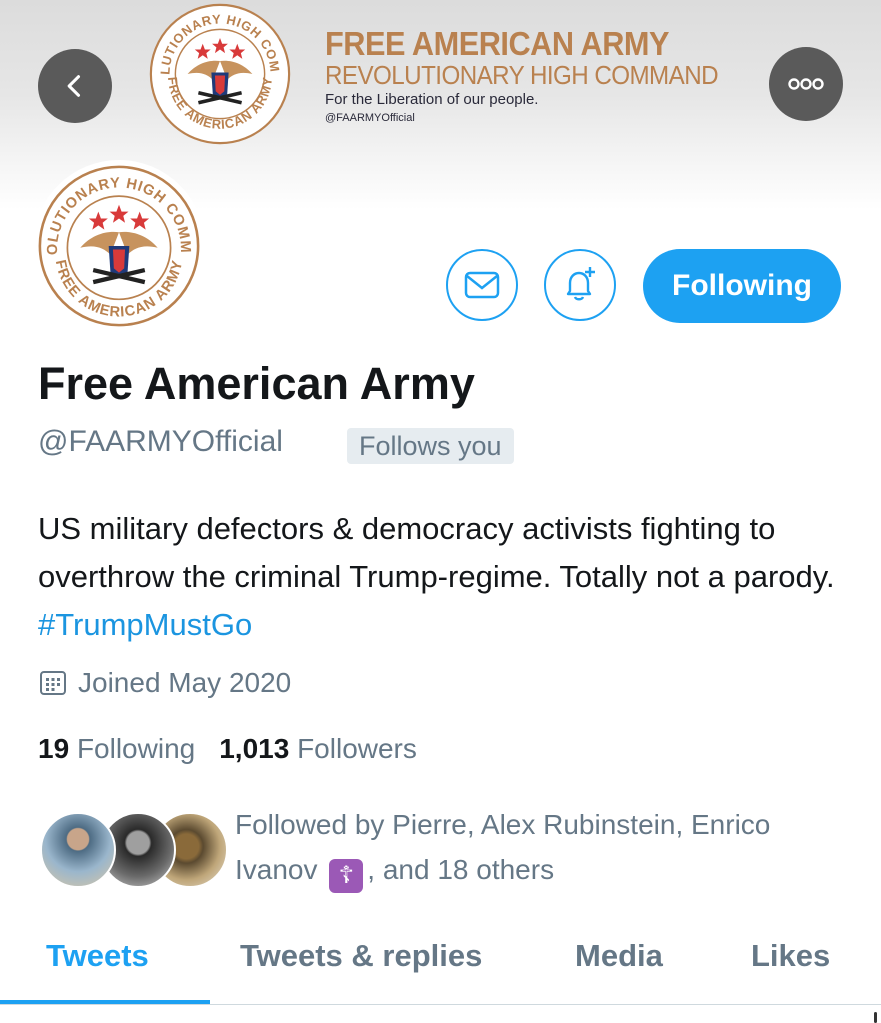 The image size is (881, 1023). Describe the element at coordinates (97, 966) in the screenshot. I see `tab-tweets: Tweets` at that location.